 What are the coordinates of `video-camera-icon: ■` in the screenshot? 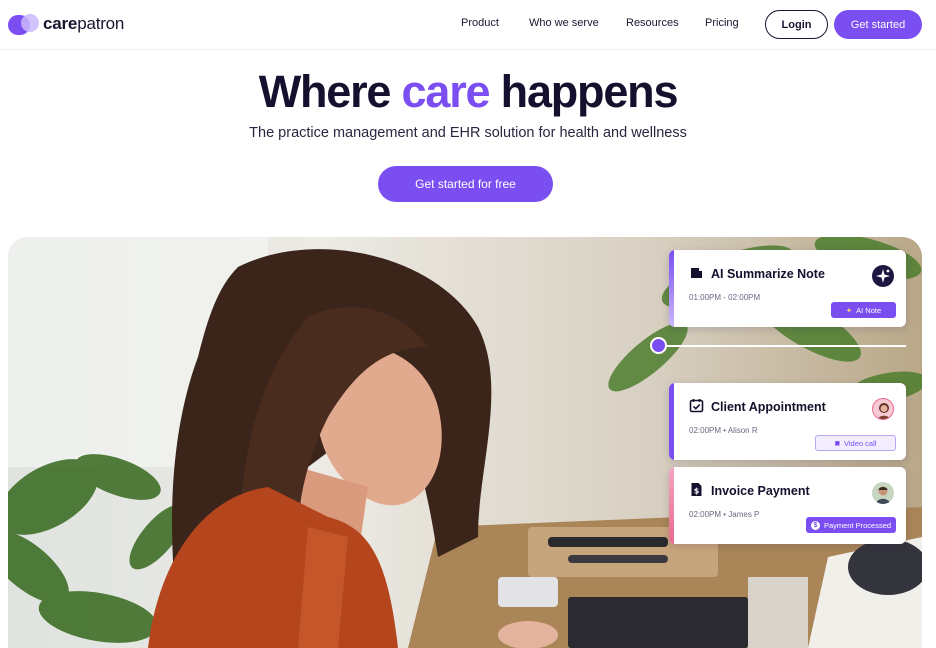 It's located at (837, 443).